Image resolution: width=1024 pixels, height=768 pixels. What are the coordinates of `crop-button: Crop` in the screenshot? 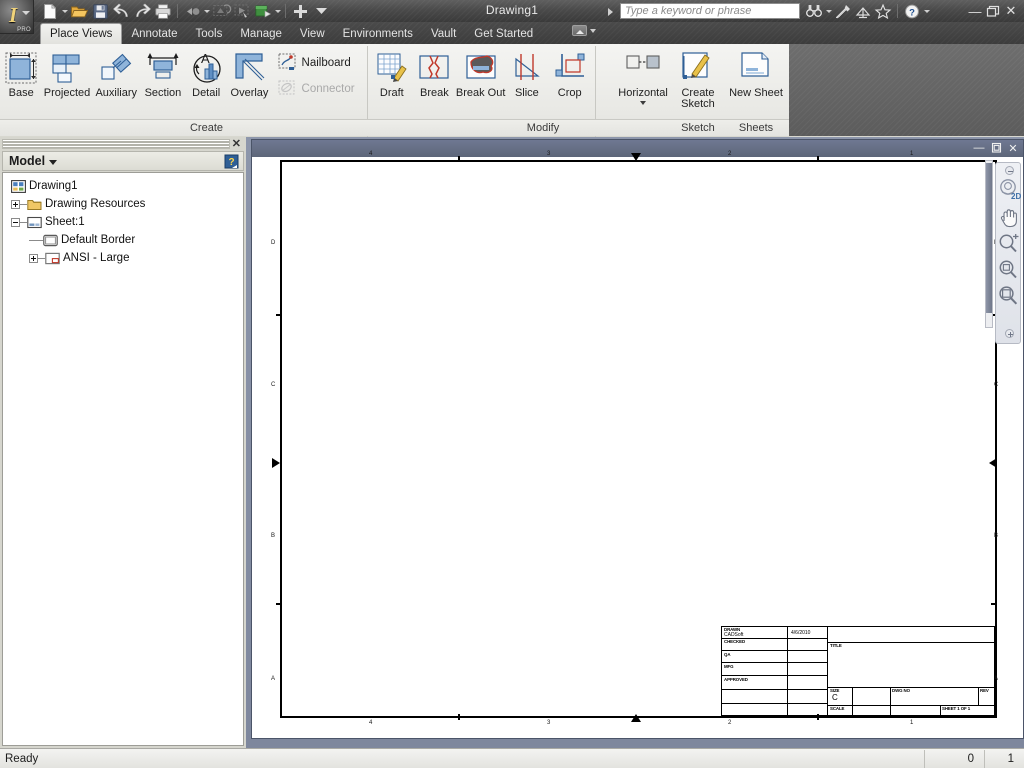 It's located at (569, 71).